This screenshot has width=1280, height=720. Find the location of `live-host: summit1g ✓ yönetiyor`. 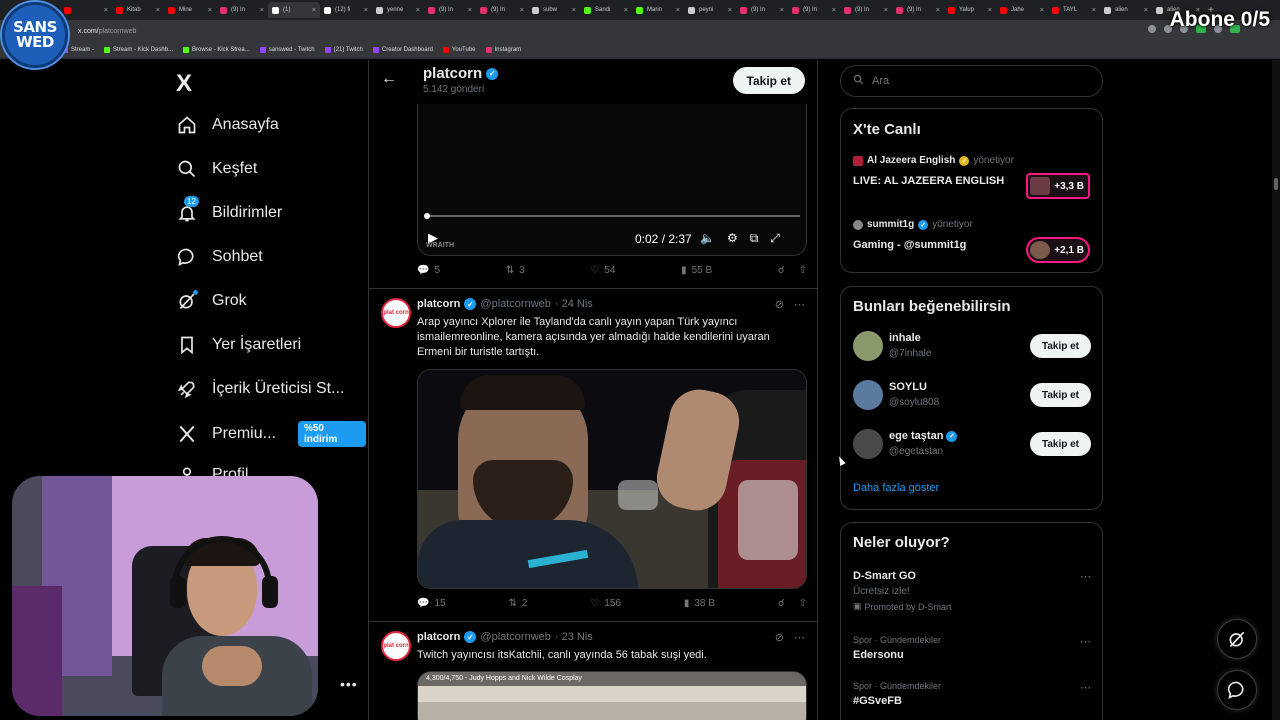

live-host: summit1g ✓ yönetiyor is located at coordinates (913, 224).